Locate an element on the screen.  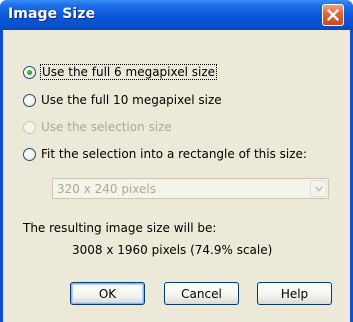
option-full-10mp-label: Use the full 10 megapixel size is located at coordinates (131, 100).